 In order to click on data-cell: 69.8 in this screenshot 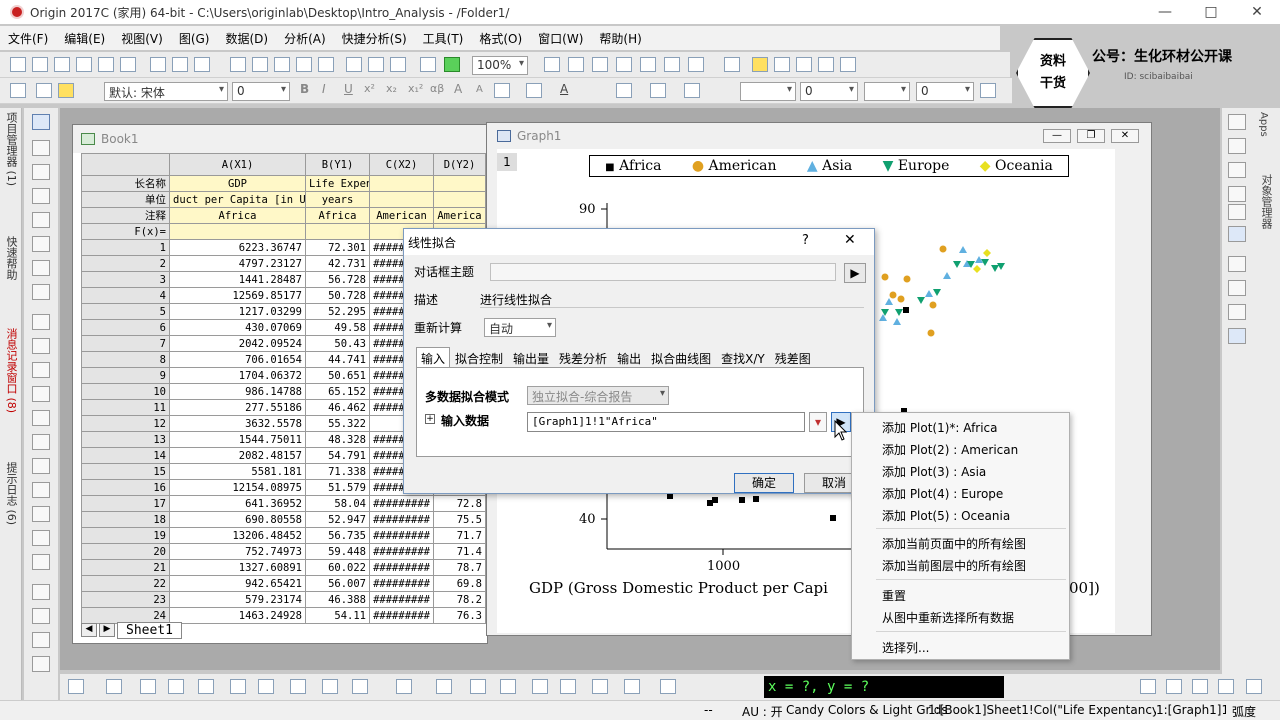, I will do `click(459, 583)`.